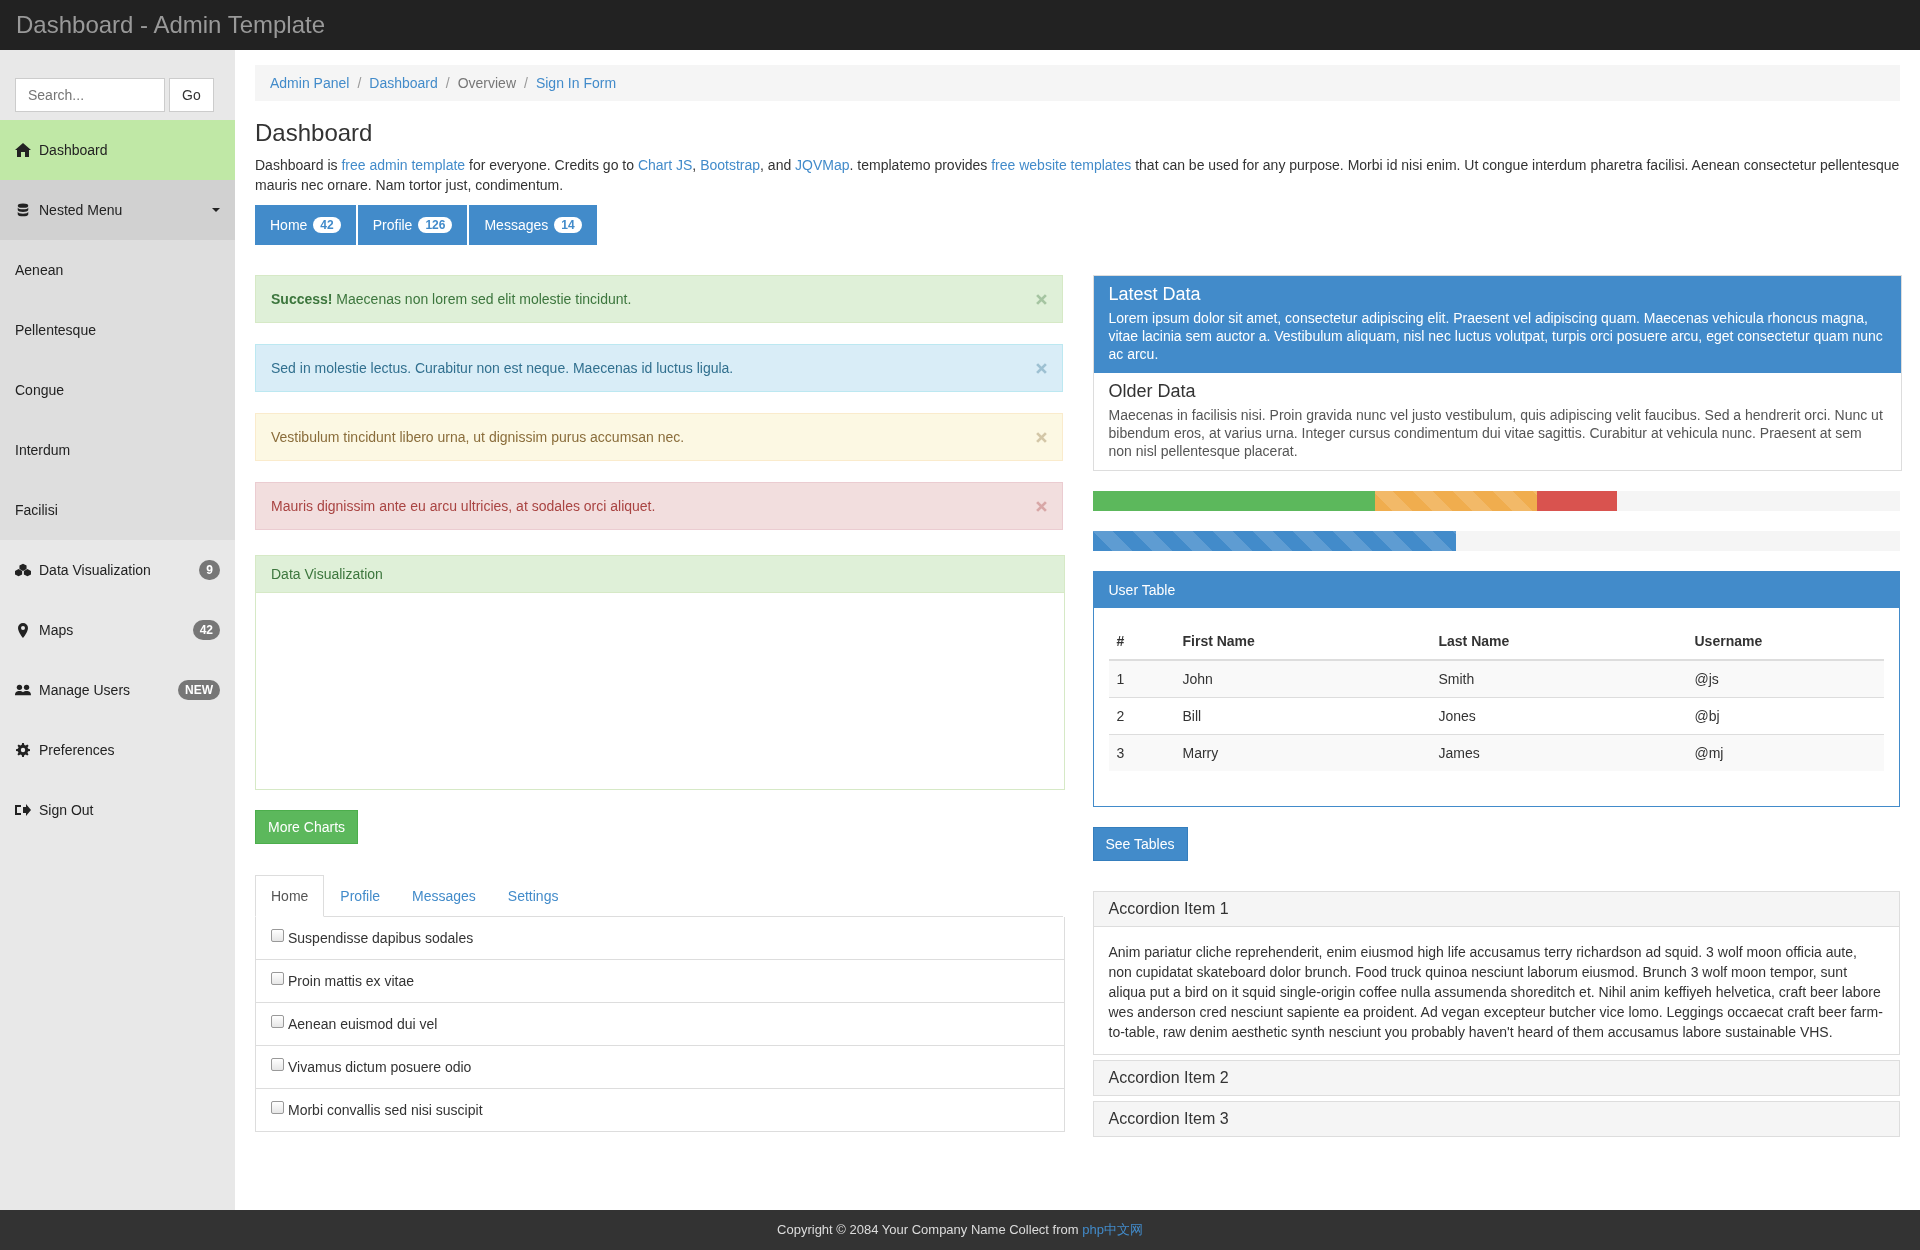 Image resolution: width=1920 pixels, height=1250 pixels. I want to click on nav-button: Messages 14, so click(533, 225).